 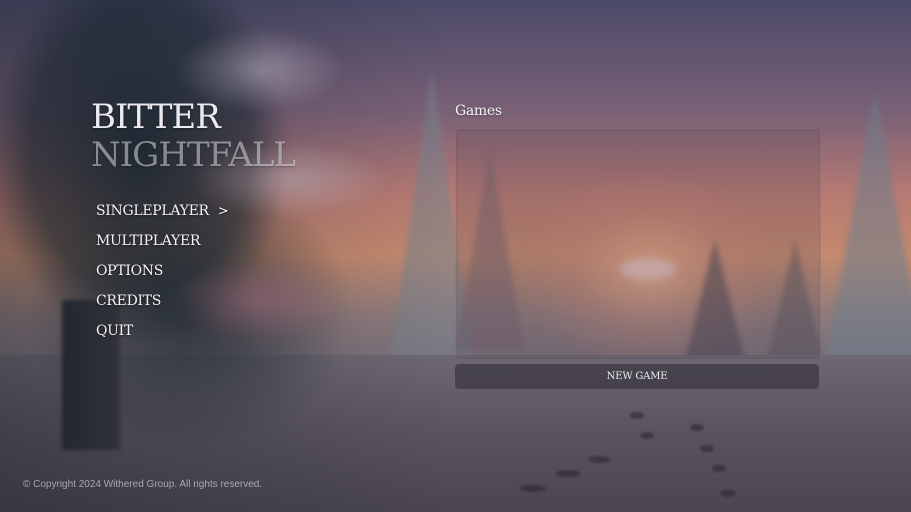 I want to click on menu-item-label: CREDITS, so click(x=129, y=301).